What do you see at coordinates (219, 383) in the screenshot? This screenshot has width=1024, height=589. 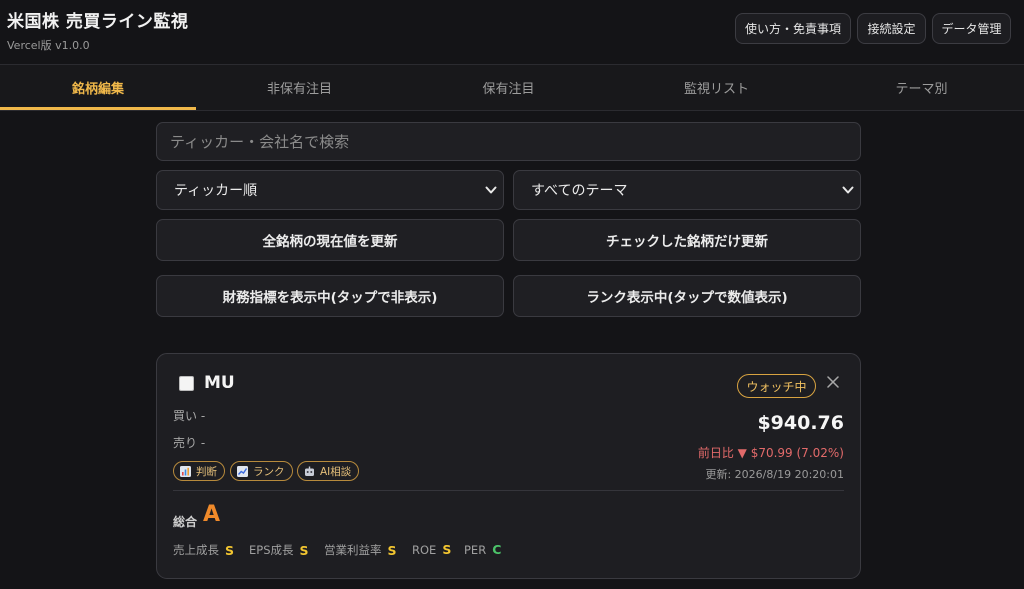 I see `stock-ticker: MU` at bounding box center [219, 383].